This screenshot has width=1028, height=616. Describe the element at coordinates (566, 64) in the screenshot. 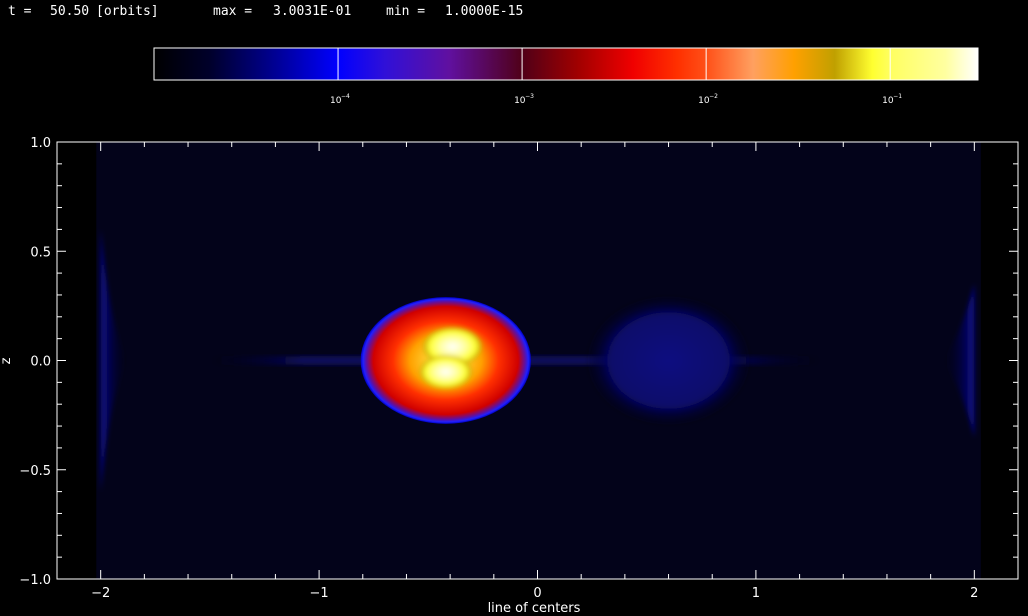

I see `colorbar-fill` at that location.